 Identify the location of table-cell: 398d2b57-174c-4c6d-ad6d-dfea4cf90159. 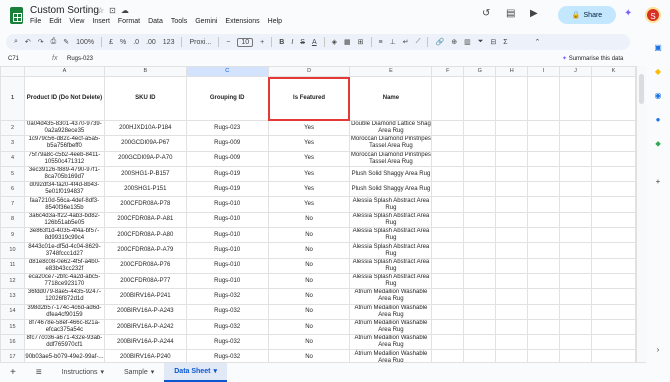
(64, 311).